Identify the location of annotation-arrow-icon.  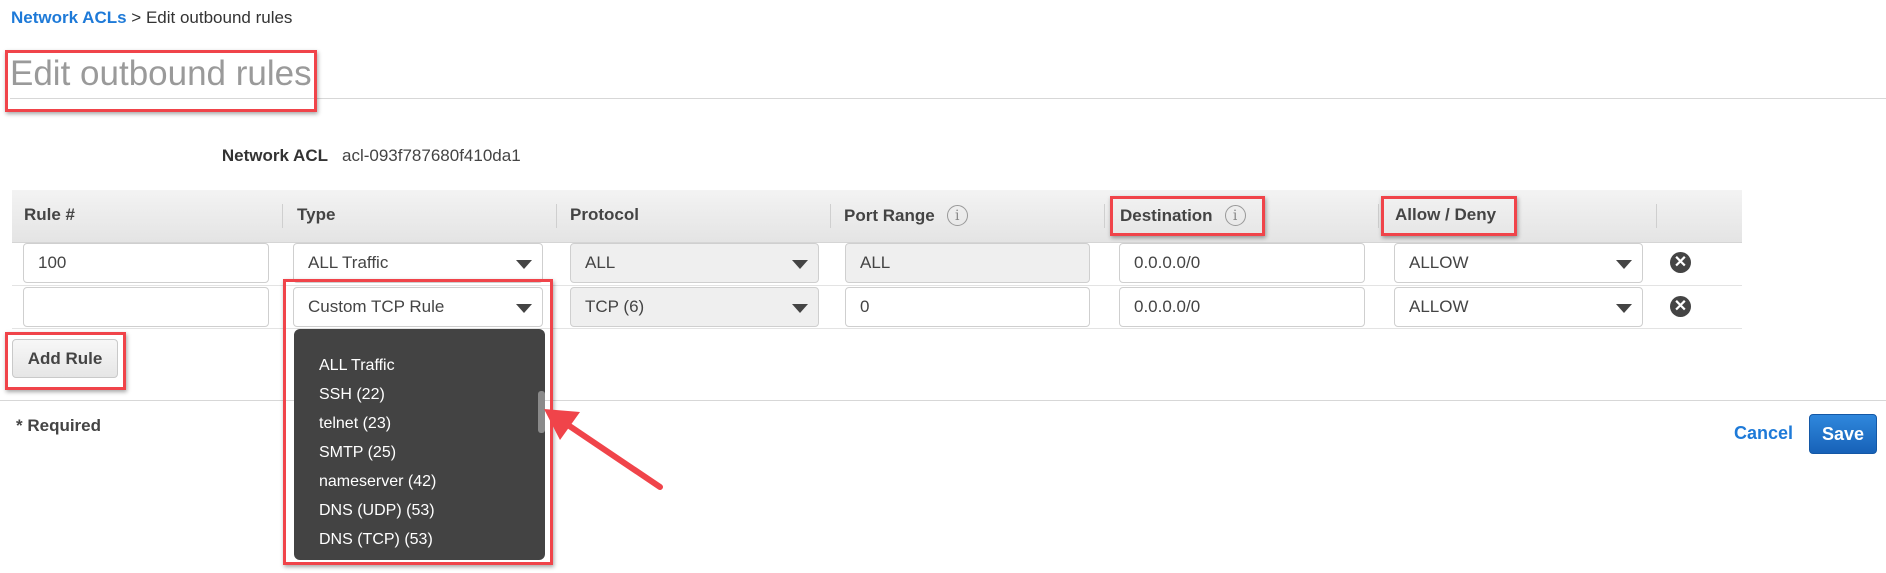
(603, 449).